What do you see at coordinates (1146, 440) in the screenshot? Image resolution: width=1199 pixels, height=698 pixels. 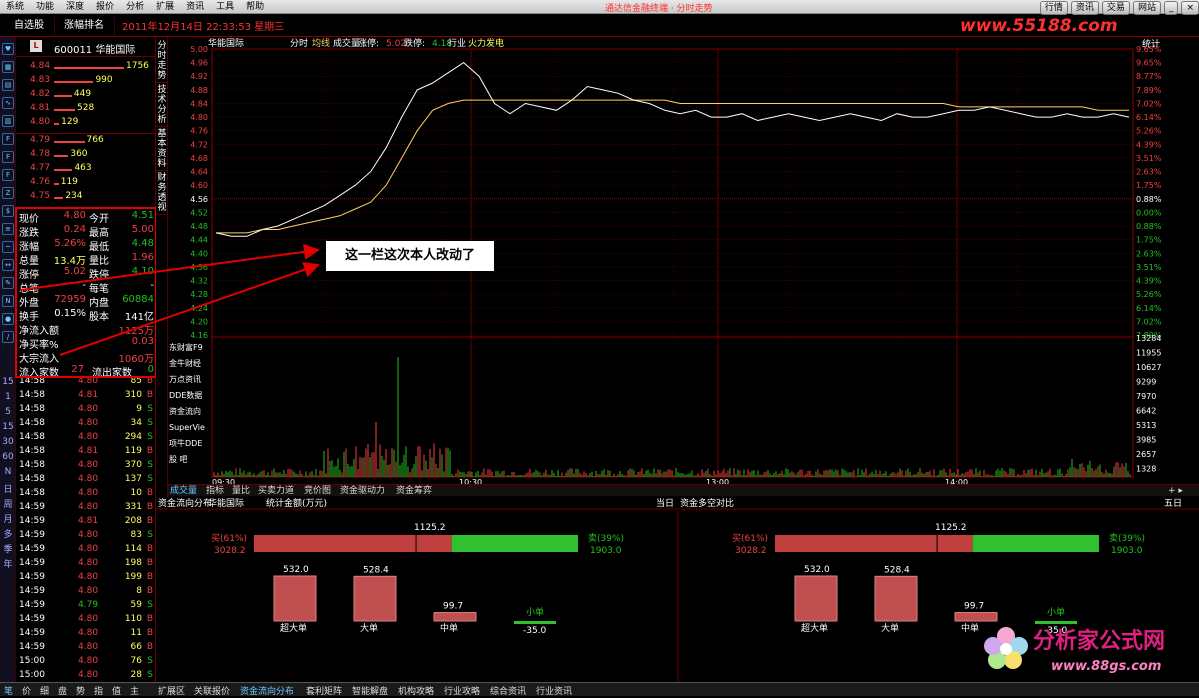 I see `vol-tick: 3985` at bounding box center [1146, 440].